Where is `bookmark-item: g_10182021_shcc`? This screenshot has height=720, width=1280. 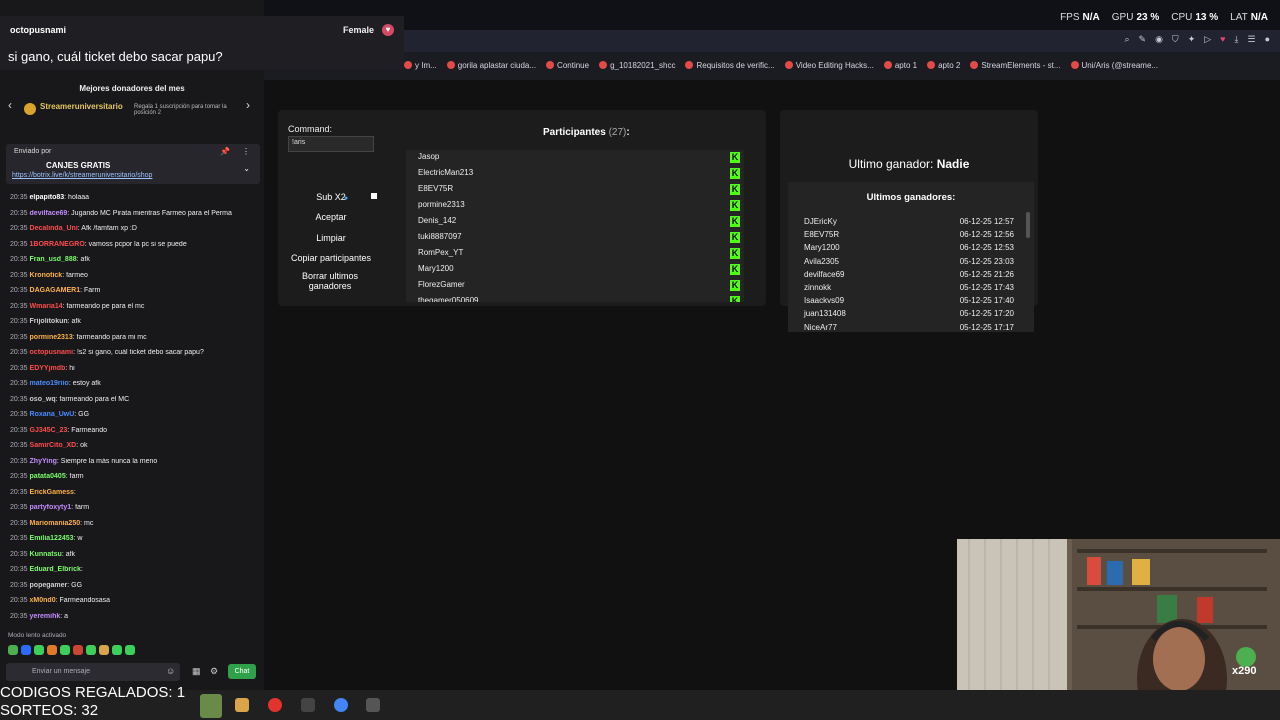 bookmark-item: g_10182021_shcc is located at coordinates (637, 65).